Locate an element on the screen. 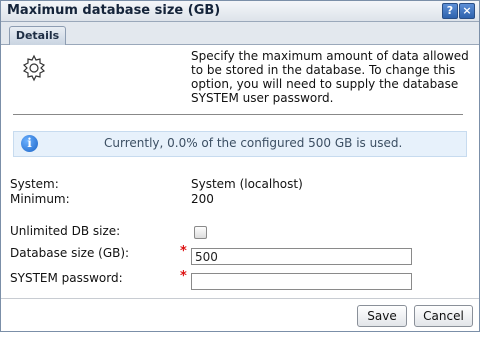  minimum-label: Minimum: is located at coordinates (40, 199).